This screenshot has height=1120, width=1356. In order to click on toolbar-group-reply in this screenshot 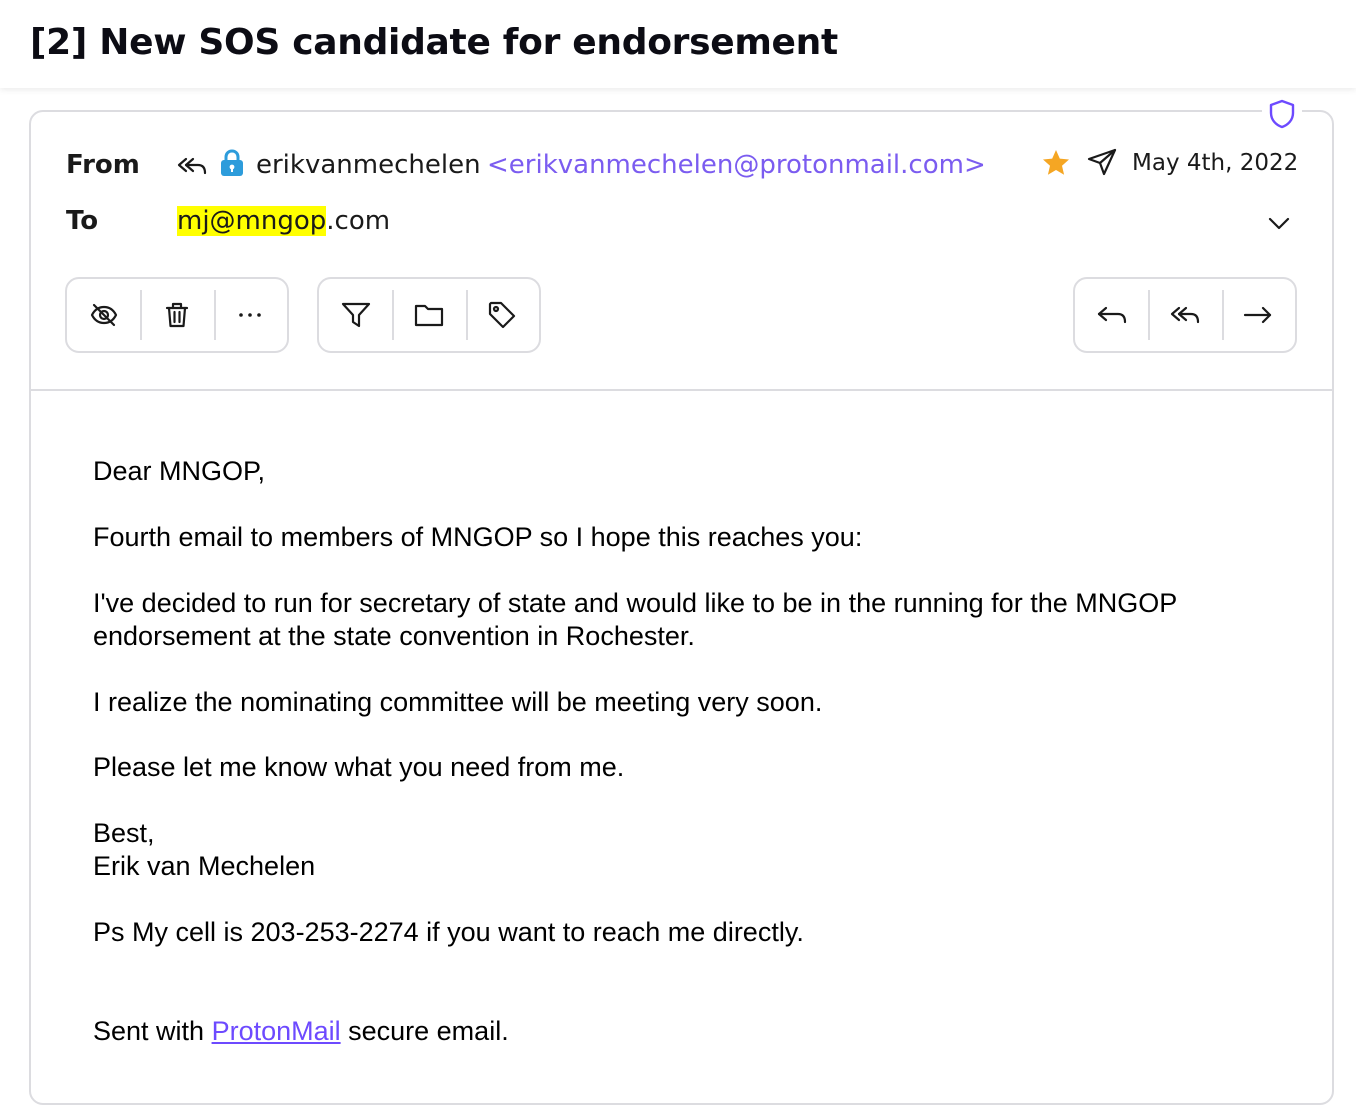, I will do `click(1185, 315)`.